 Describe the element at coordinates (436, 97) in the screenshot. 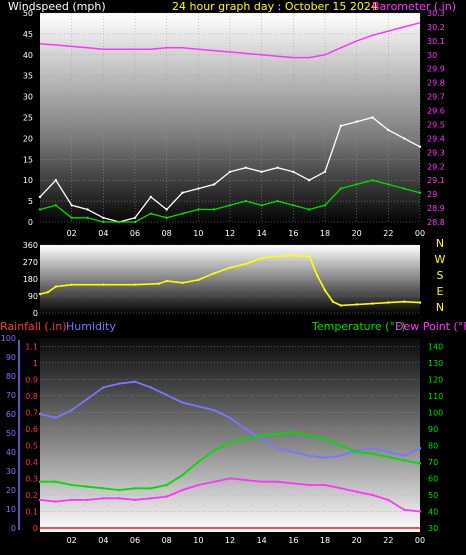

I see `y2-tick-label: 29.7` at that location.